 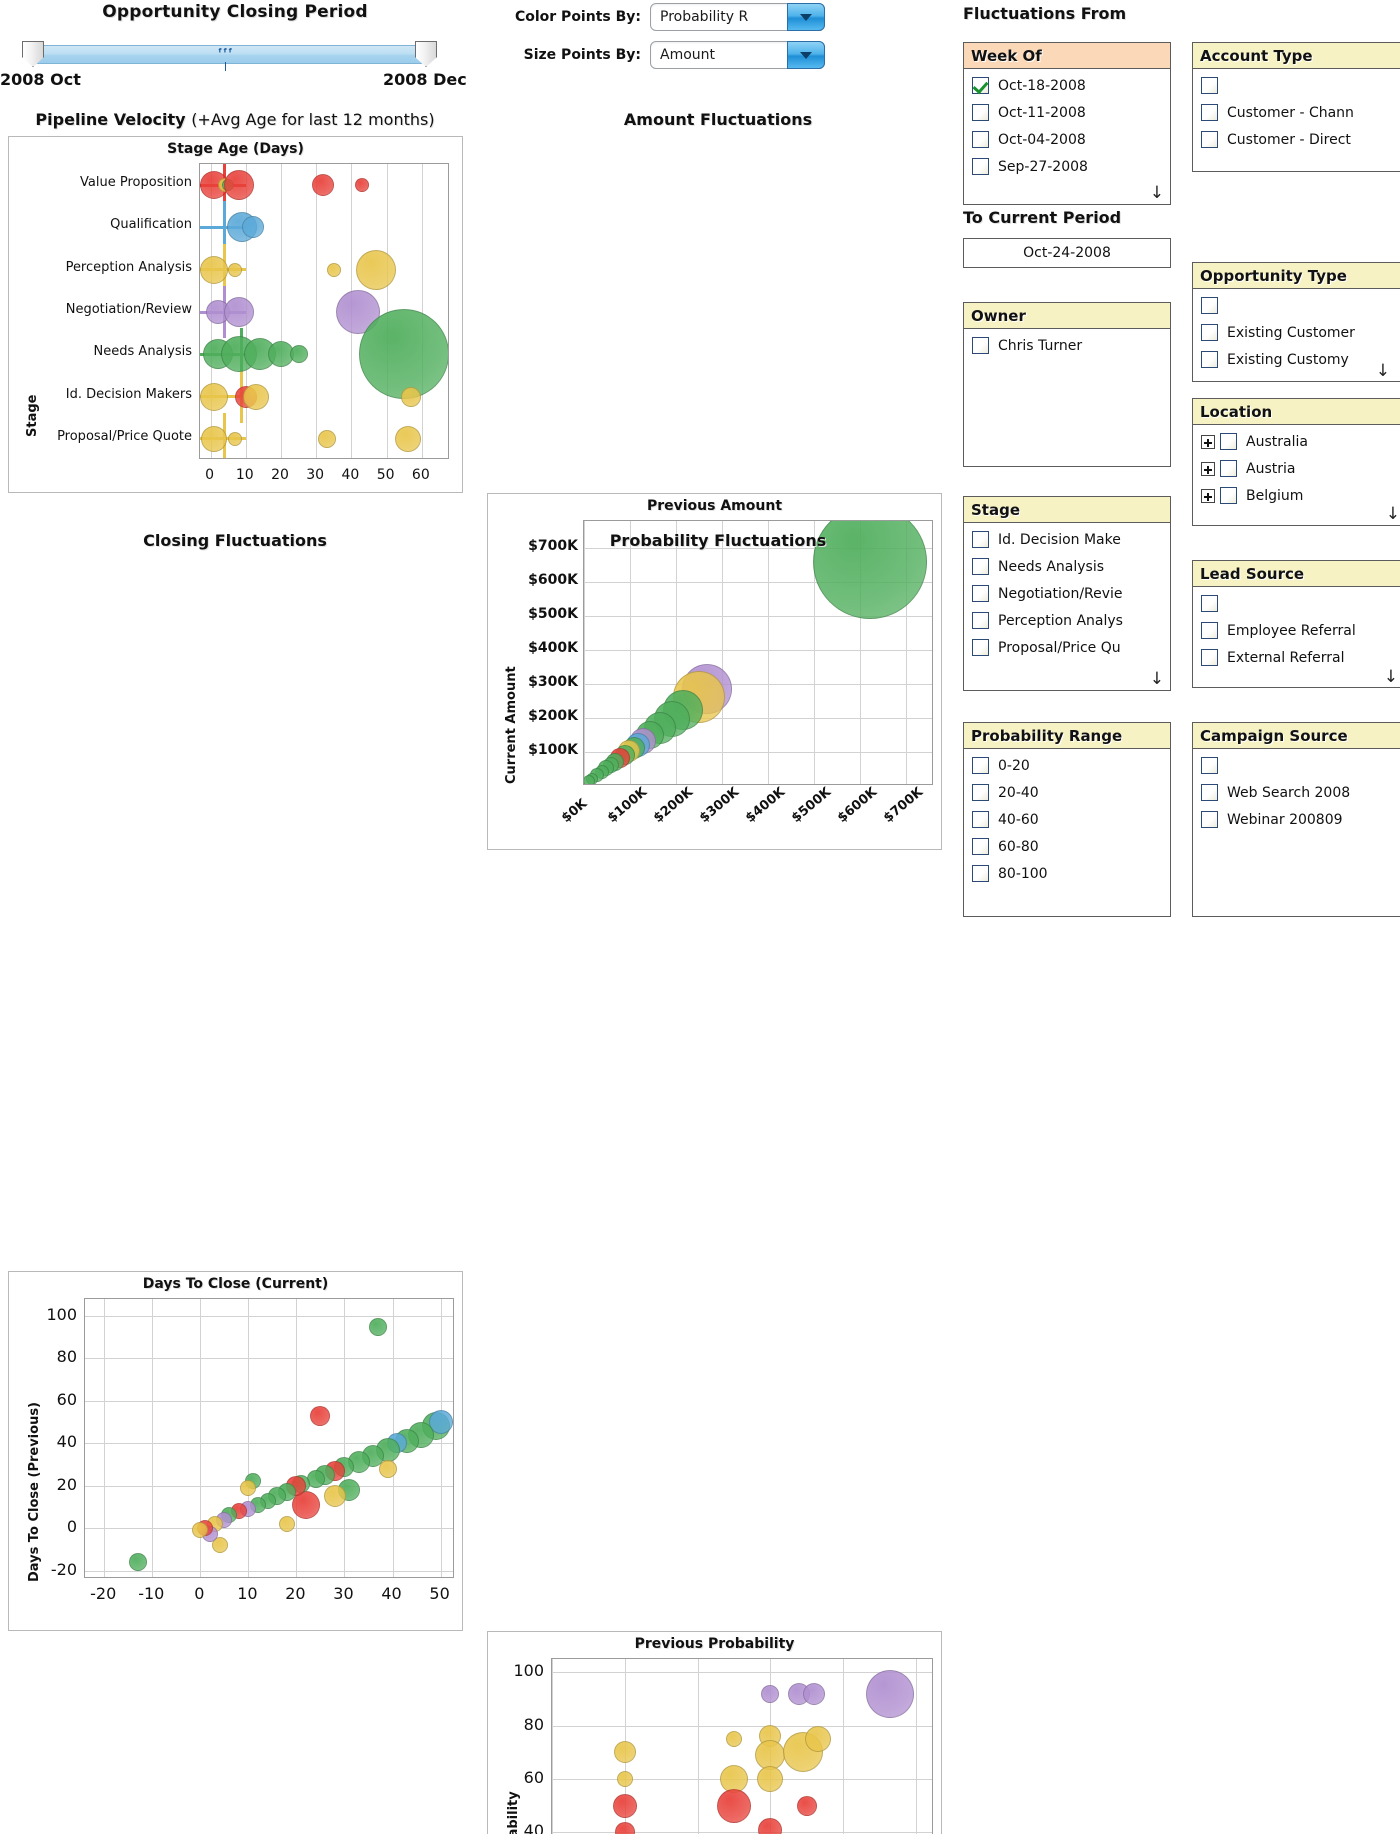 I want to click on probability-range-item: 80-100, so click(x=1067, y=873).